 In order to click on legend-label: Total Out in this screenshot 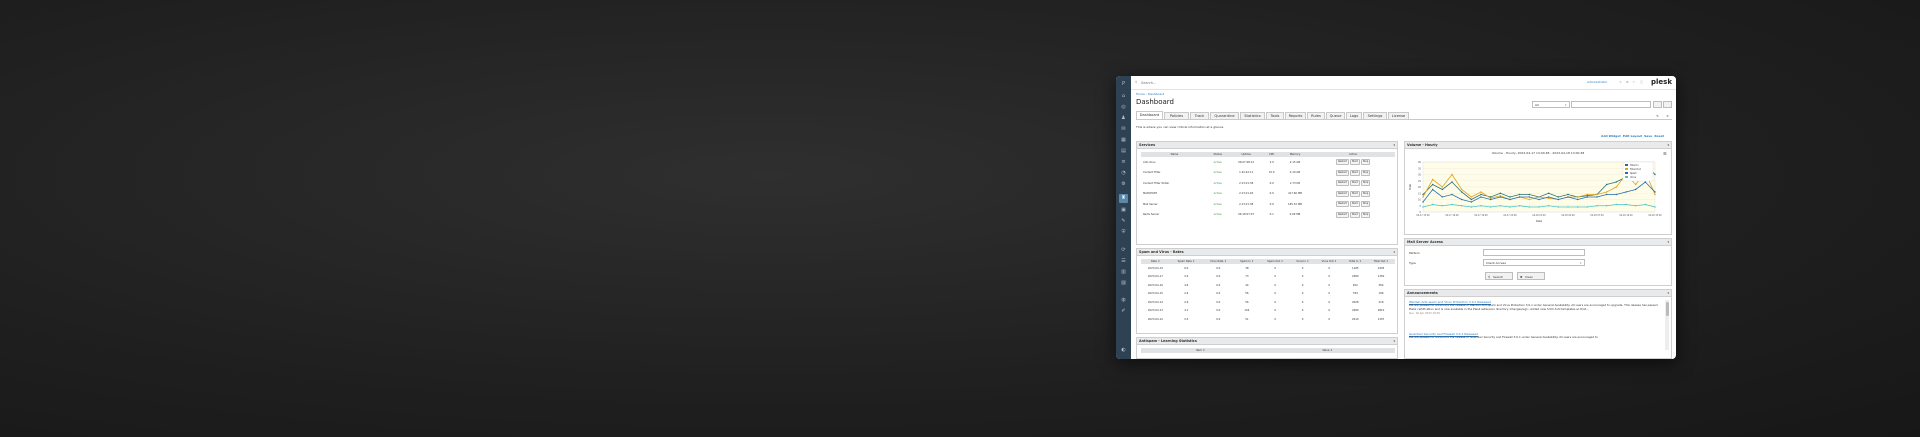, I will do `click(1635, 169)`.